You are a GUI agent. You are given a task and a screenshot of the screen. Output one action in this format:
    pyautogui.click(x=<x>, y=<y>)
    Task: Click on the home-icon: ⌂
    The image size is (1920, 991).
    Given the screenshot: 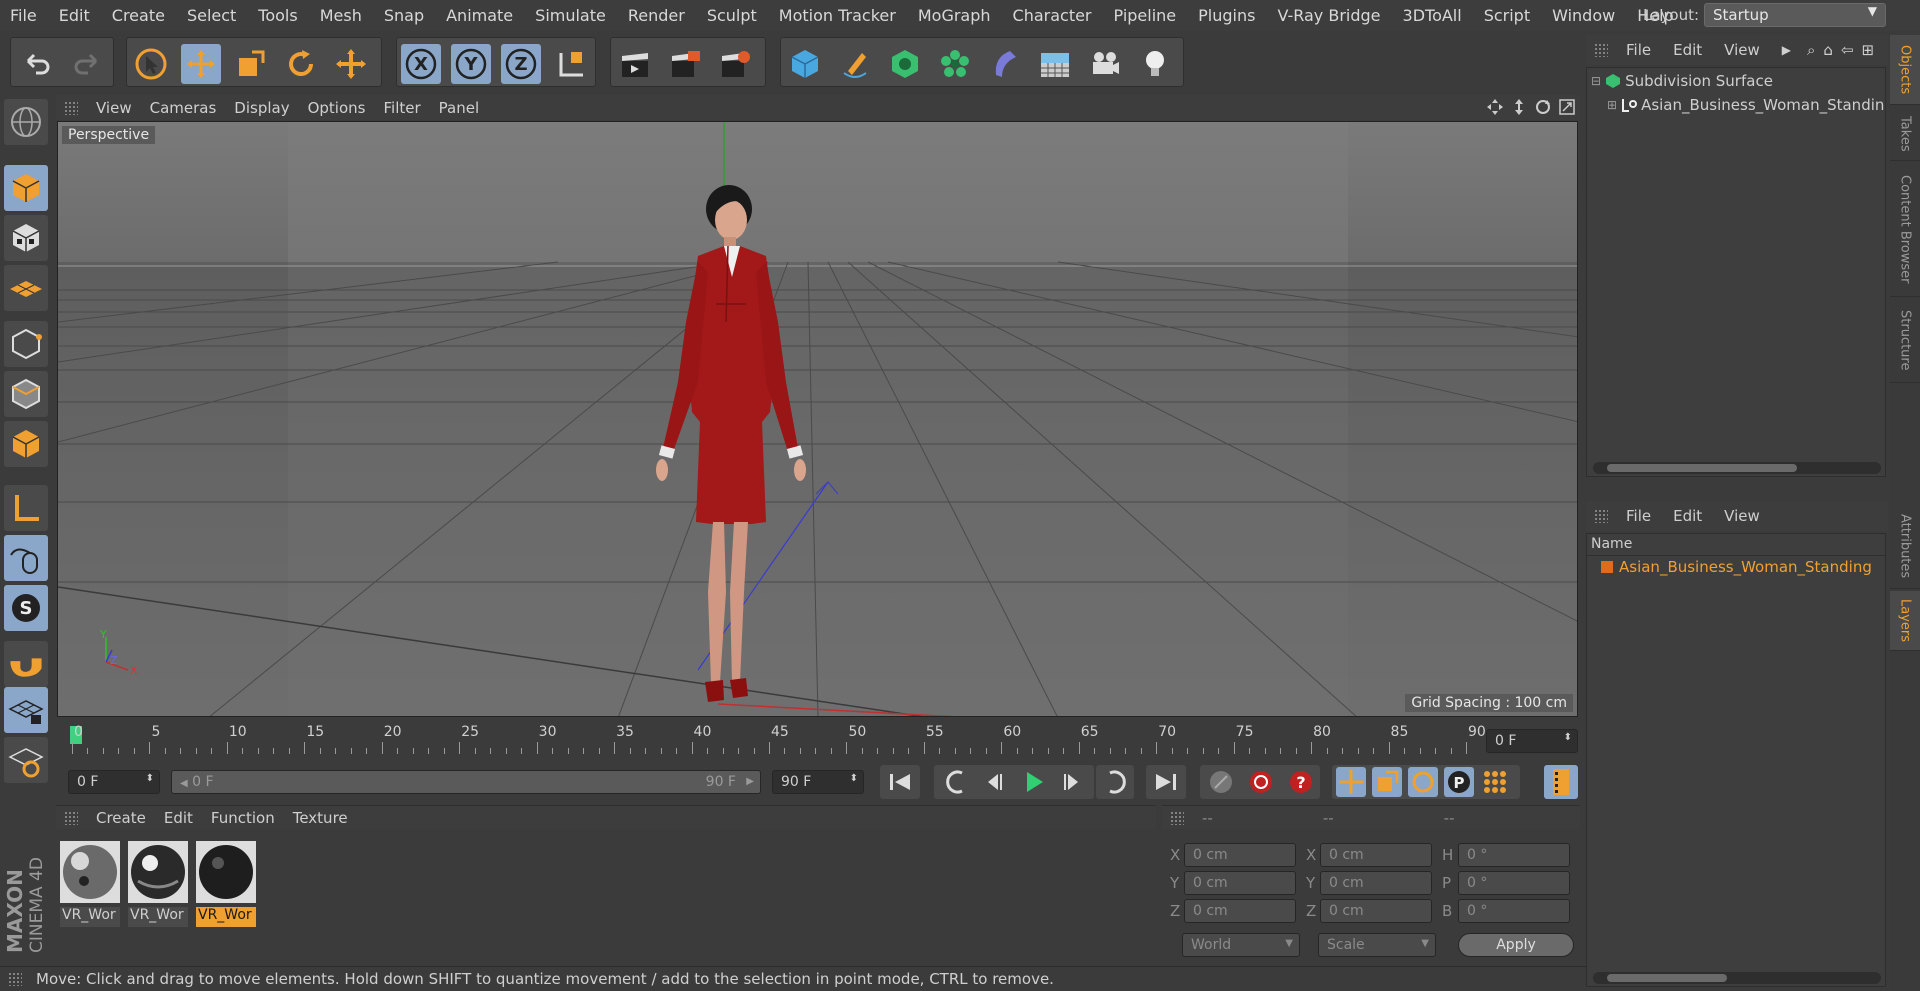 What is the action you would take?
    pyautogui.click(x=1828, y=50)
    